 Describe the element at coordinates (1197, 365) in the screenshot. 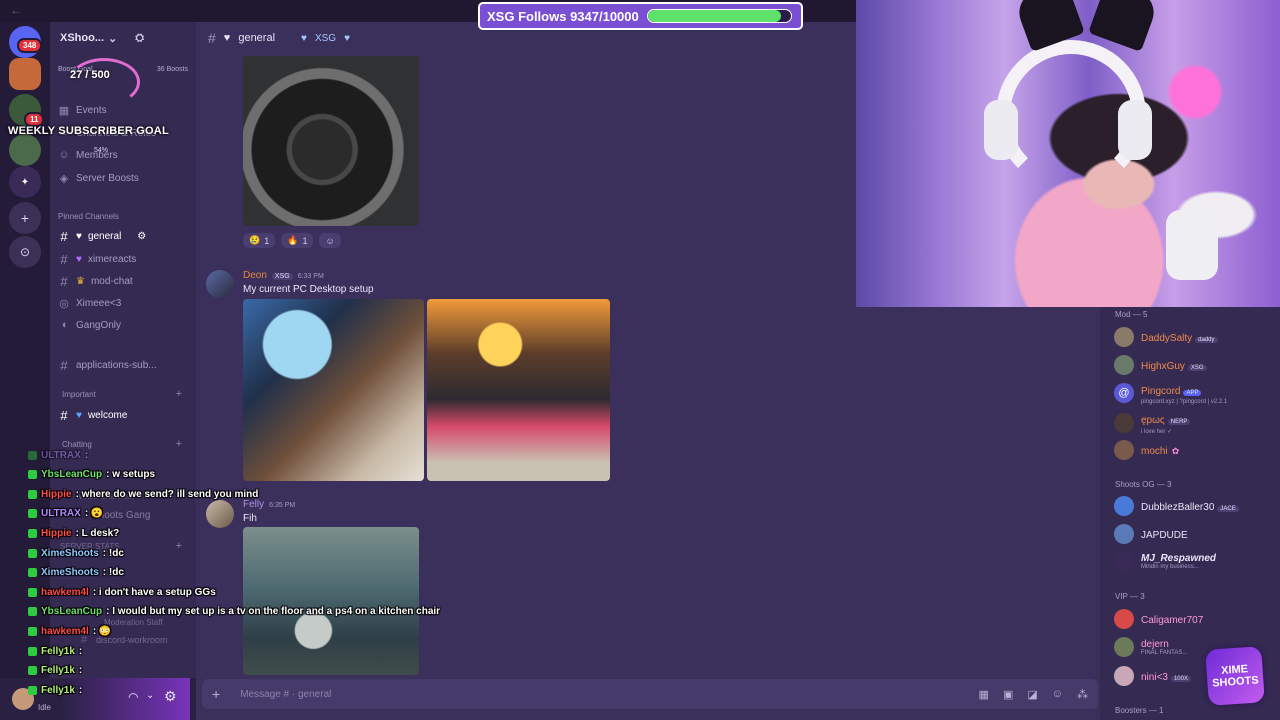

I see `member-item: HighxGuy XSG` at that location.